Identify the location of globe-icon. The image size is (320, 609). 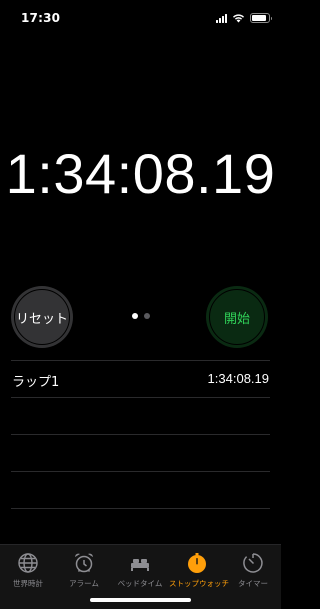
(28, 563).